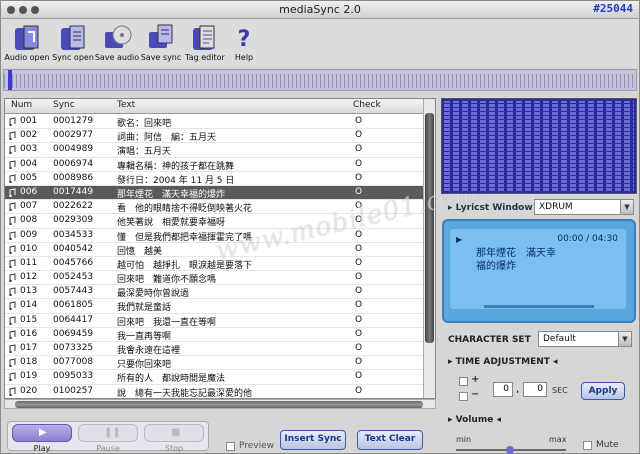  What do you see at coordinates (126, 105) in the screenshot?
I see `column-header-text: Text` at bounding box center [126, 105].